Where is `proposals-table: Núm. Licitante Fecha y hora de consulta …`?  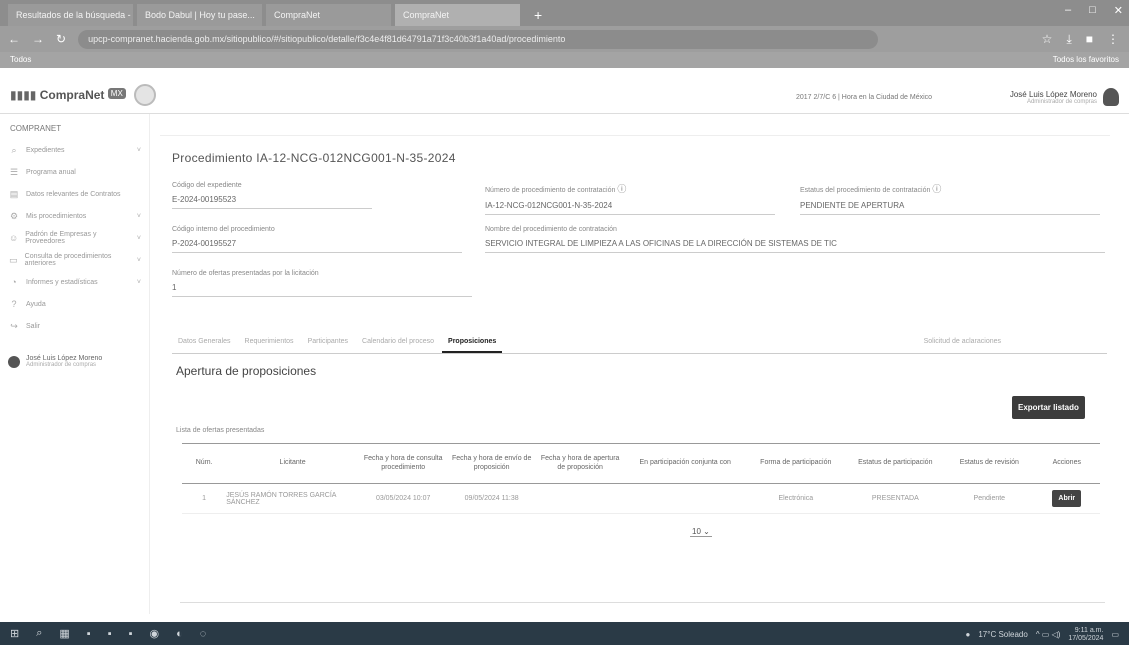
proposals-table: Núm. Licitante Fecha y hora de consulta … is located at coordinates (641, 478).